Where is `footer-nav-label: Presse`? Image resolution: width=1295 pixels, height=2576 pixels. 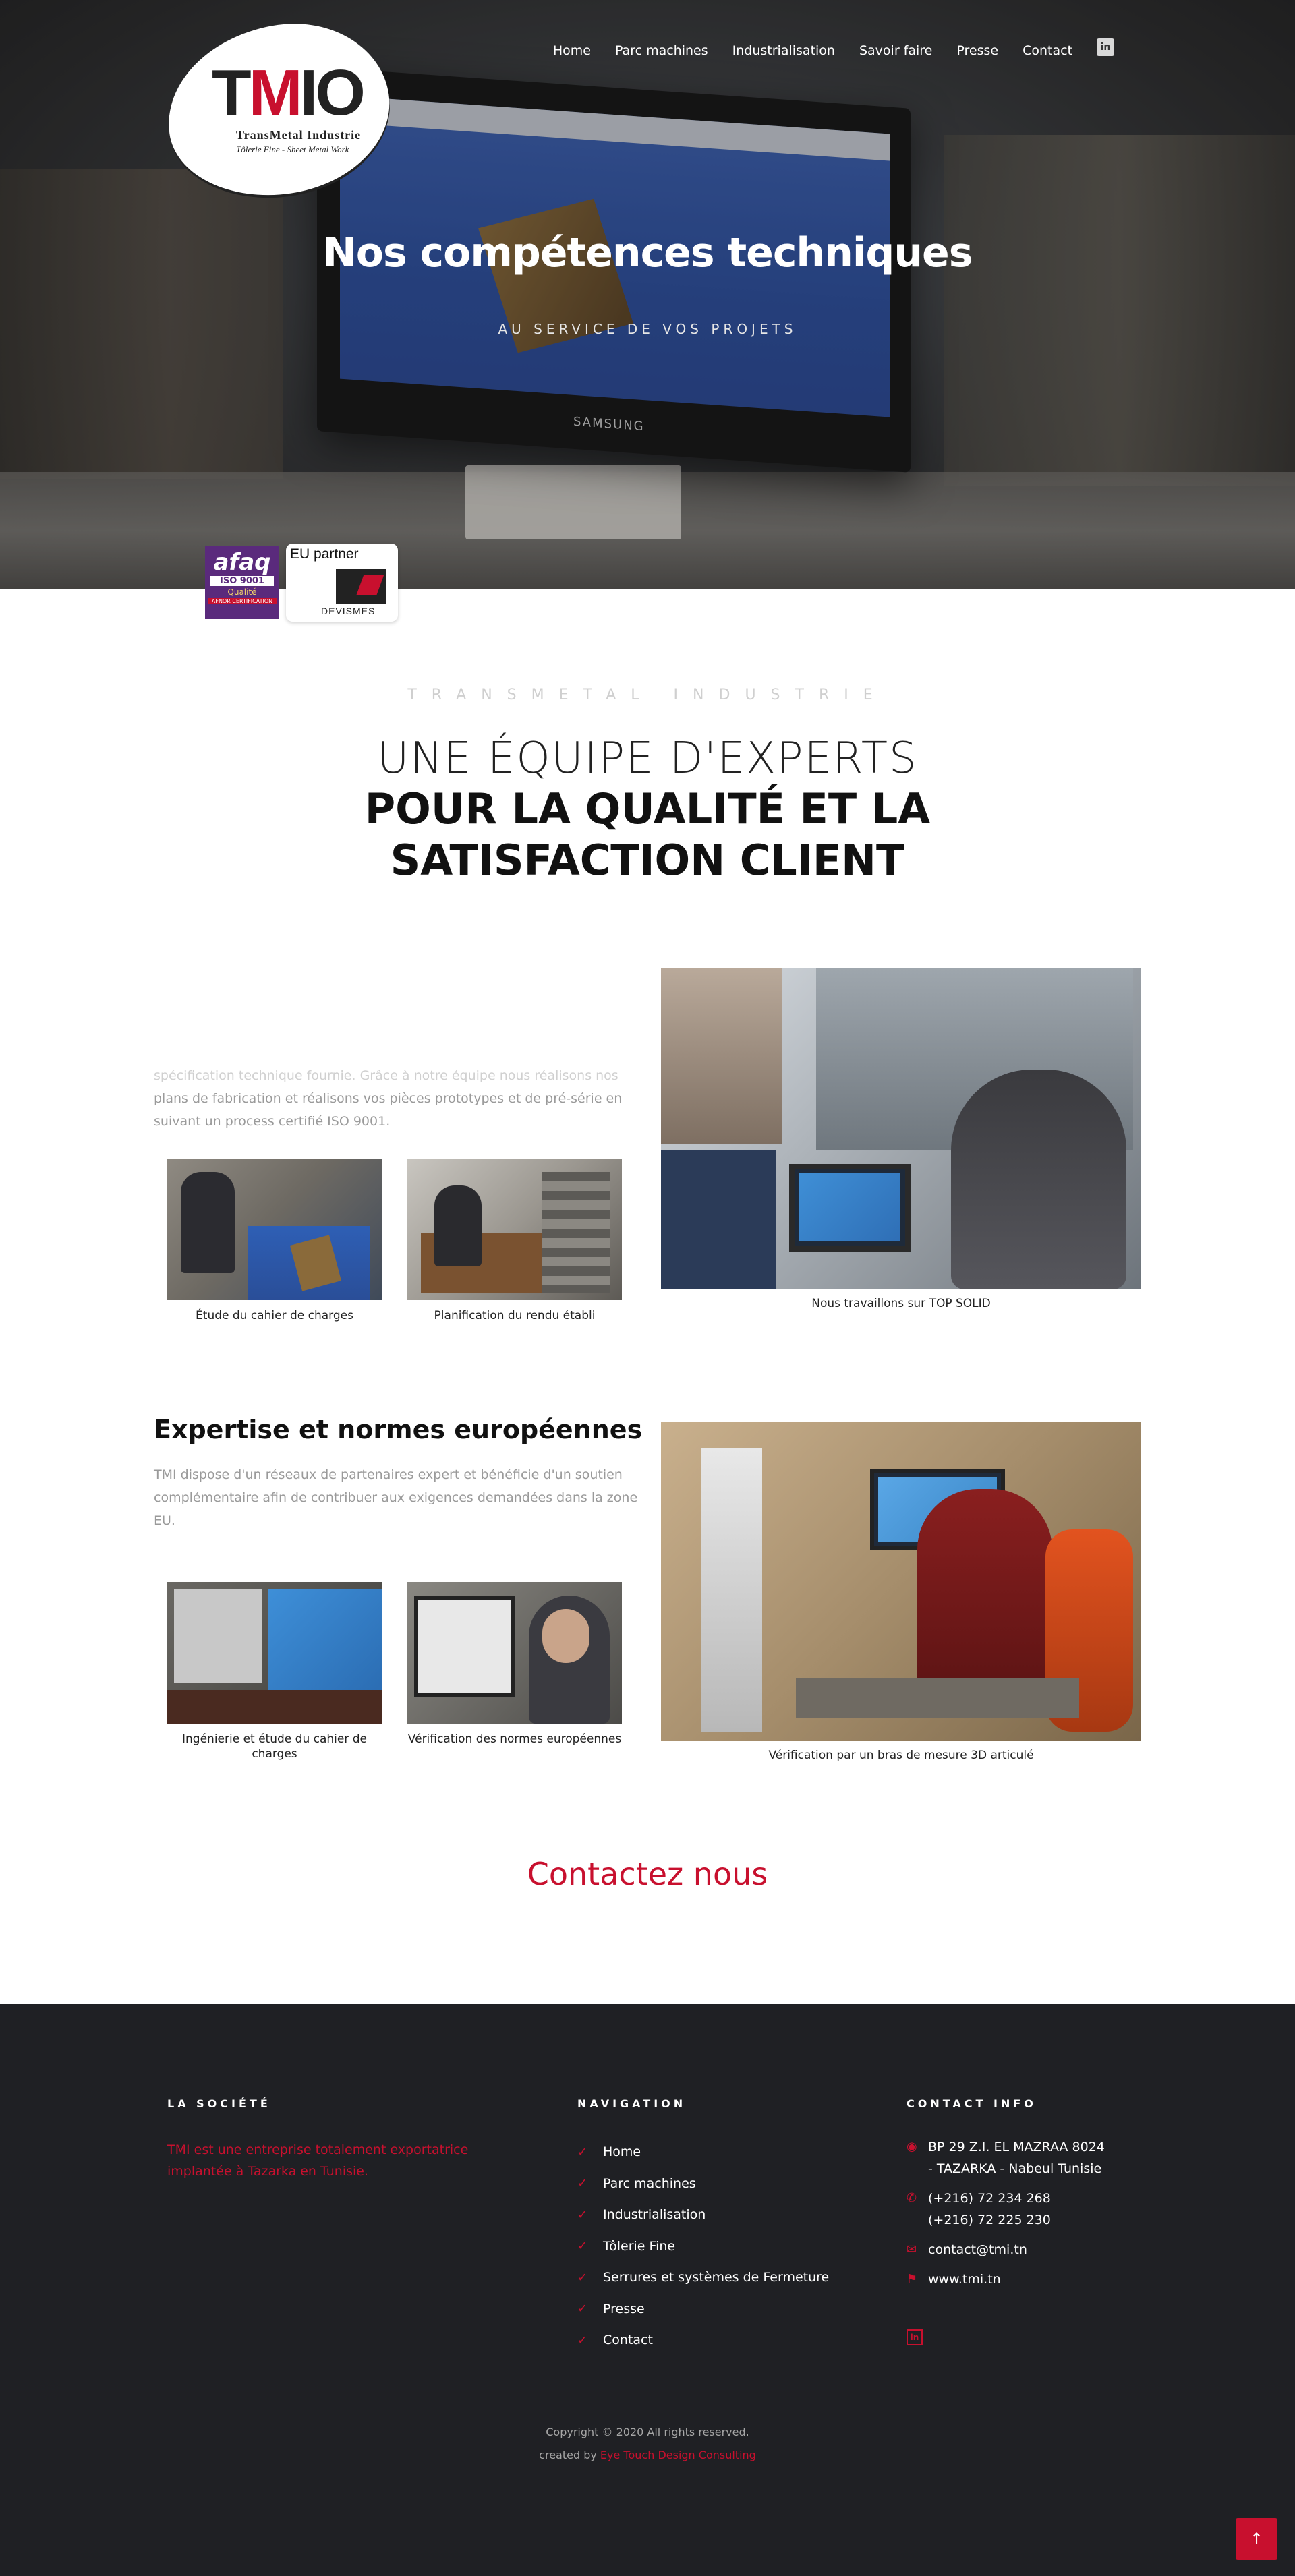 footer-nav-label: Presse is located at coordinates (624, 2308).